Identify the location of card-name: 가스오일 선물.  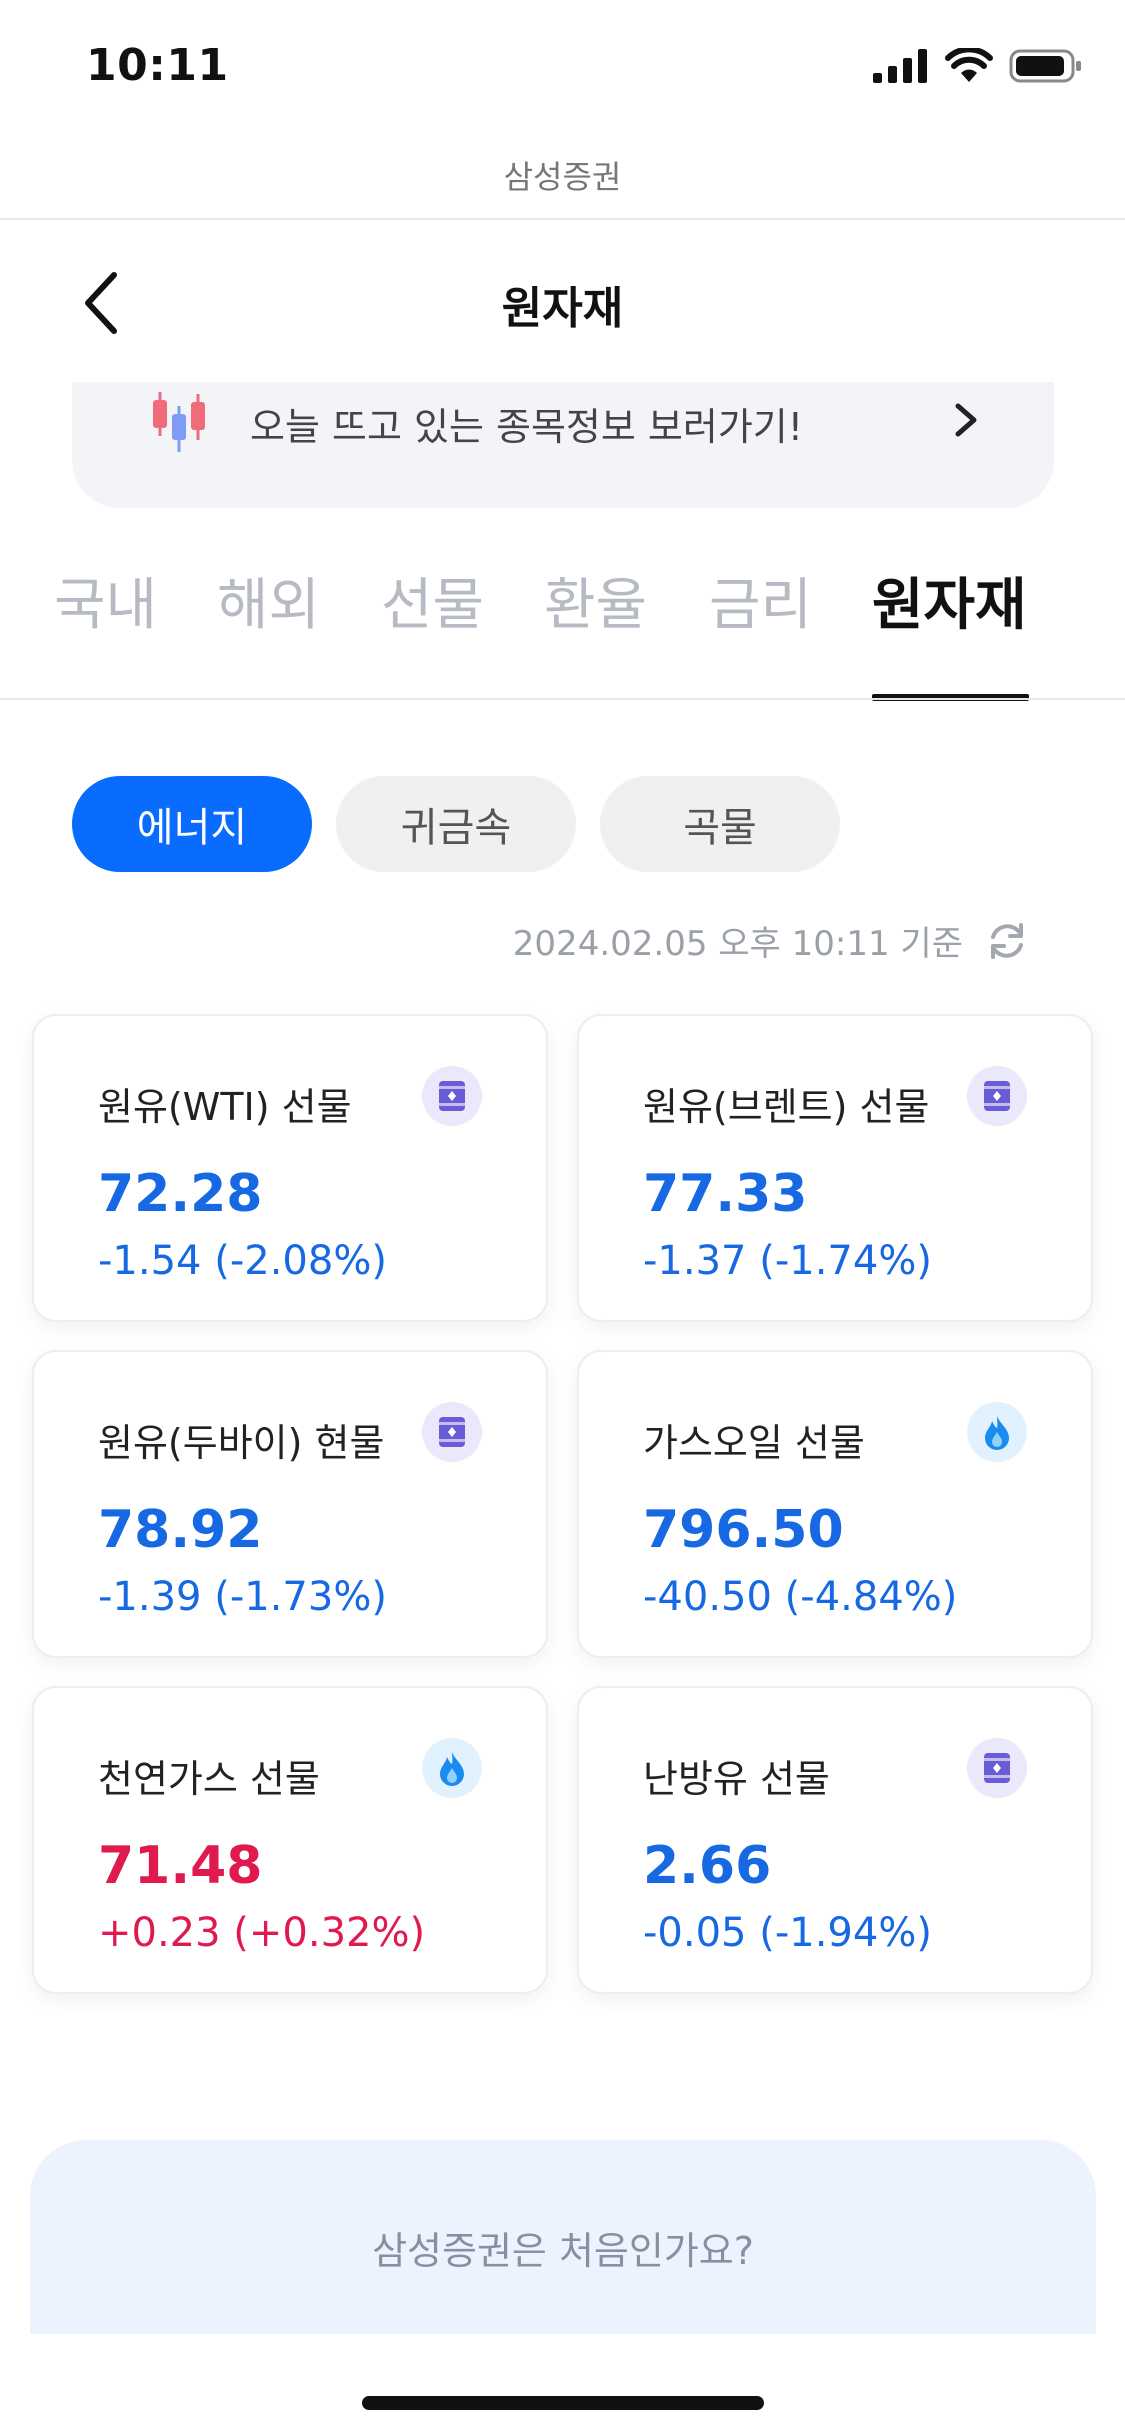
(754, 1443).